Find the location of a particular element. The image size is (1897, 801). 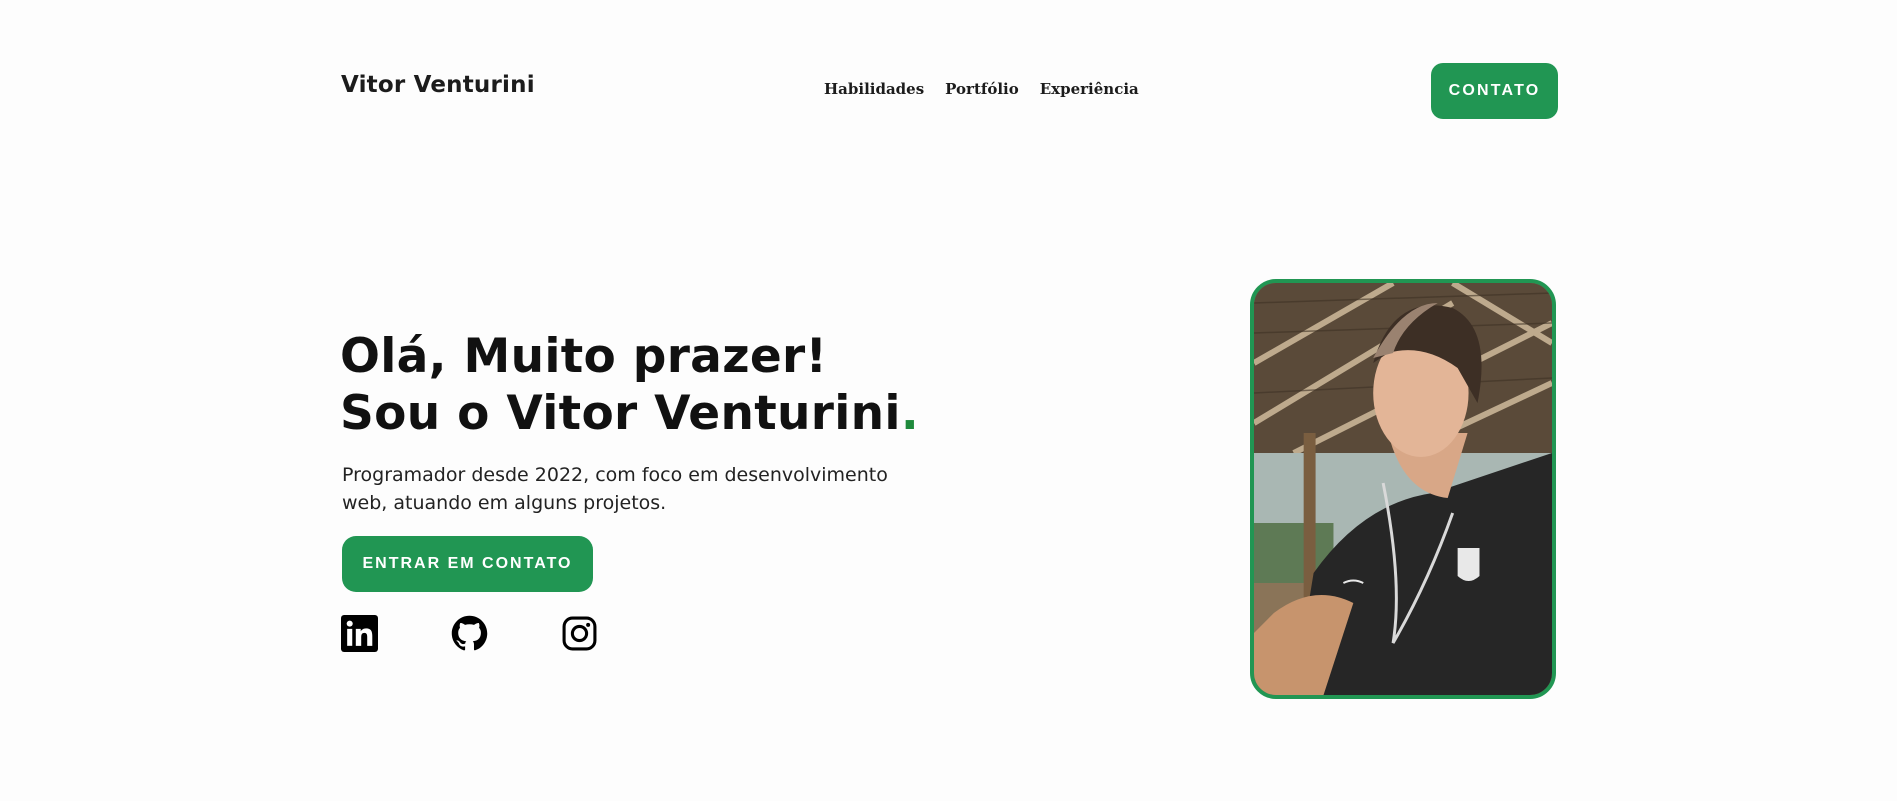

linkedin-icon is located at coordinates (359, 633).